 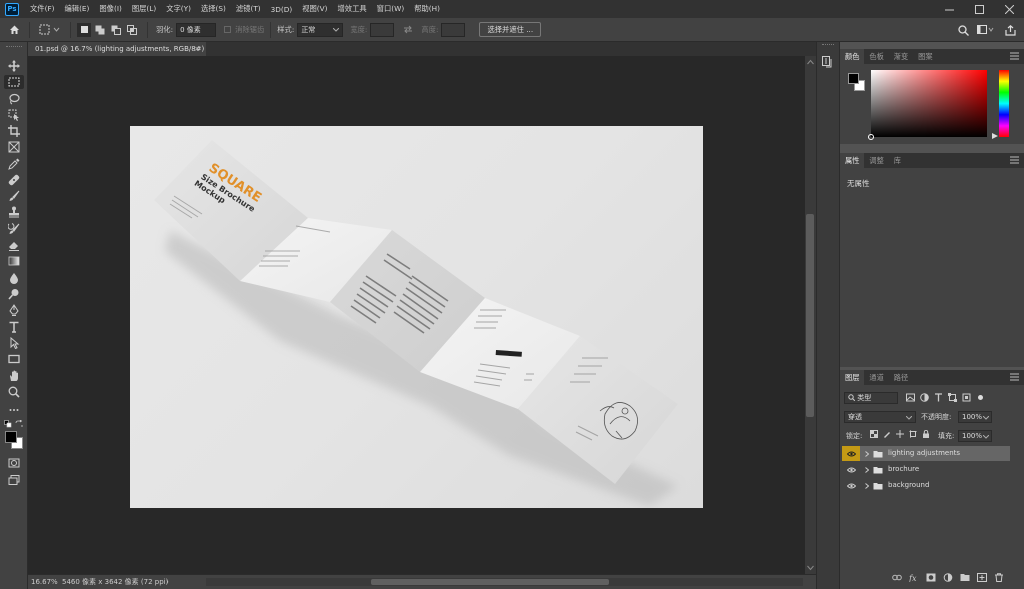 What do you see at coordinates (1009, 9) in the screenshot?
I see `close-window-button` at bounding box center [1009, 9].